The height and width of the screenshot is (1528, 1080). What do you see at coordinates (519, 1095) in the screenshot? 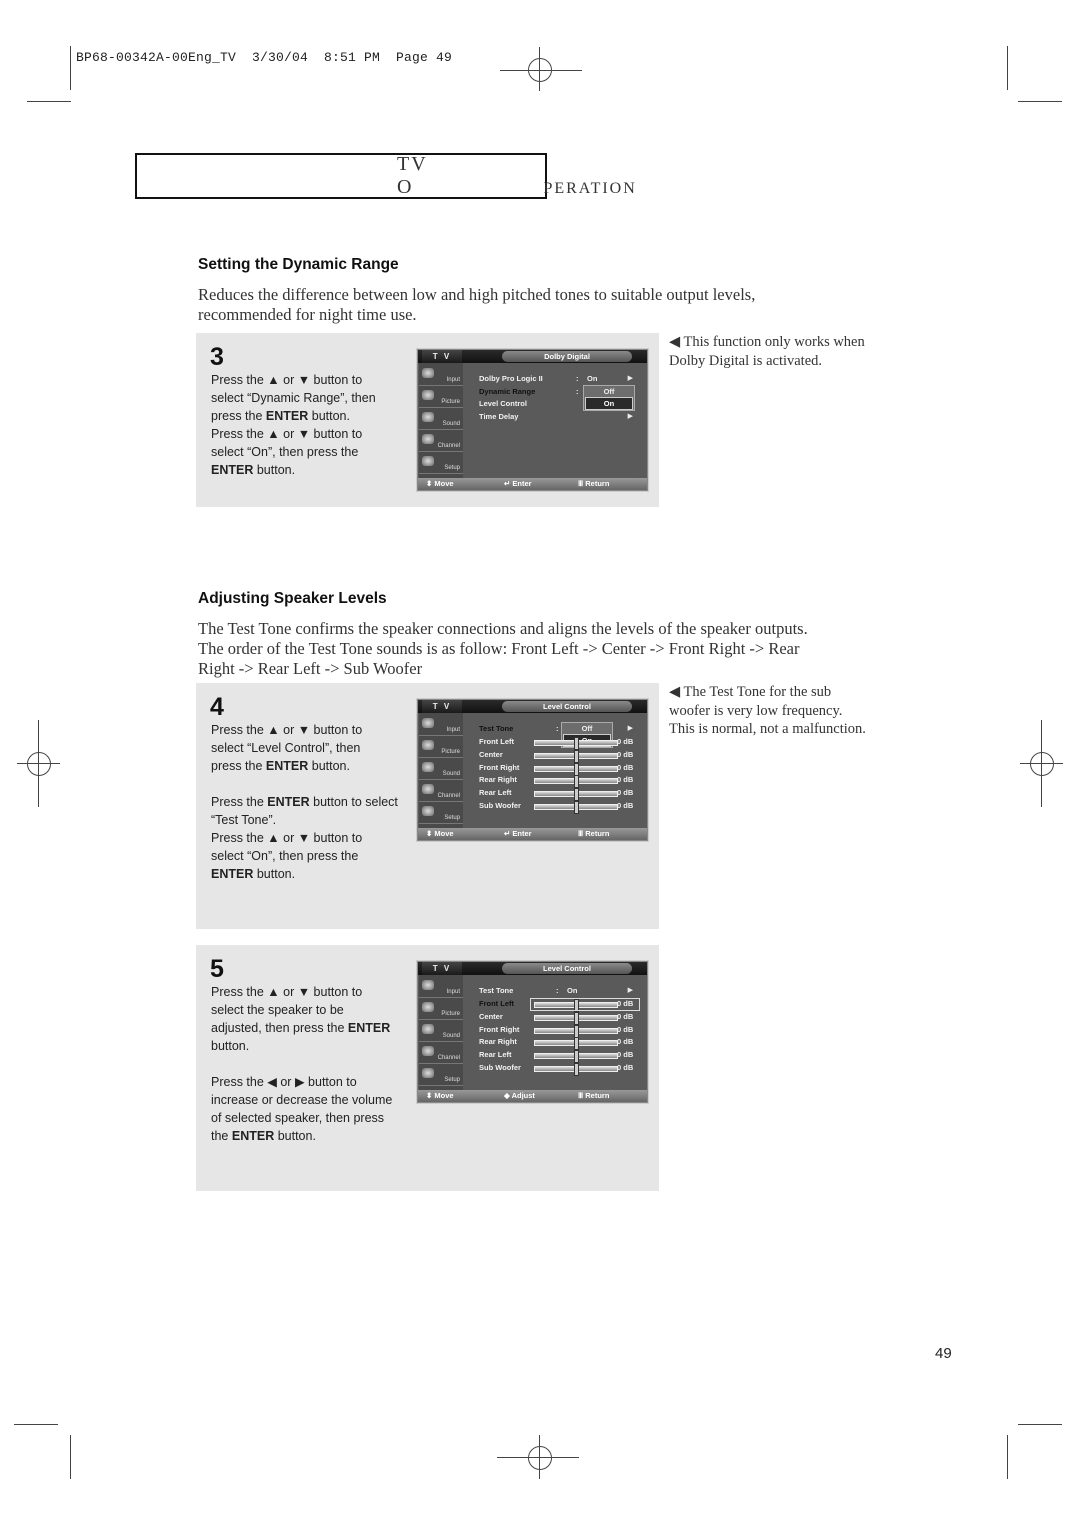
I see `adjust-hint: ◆ Adjust` at bounding box center [519, 1095].